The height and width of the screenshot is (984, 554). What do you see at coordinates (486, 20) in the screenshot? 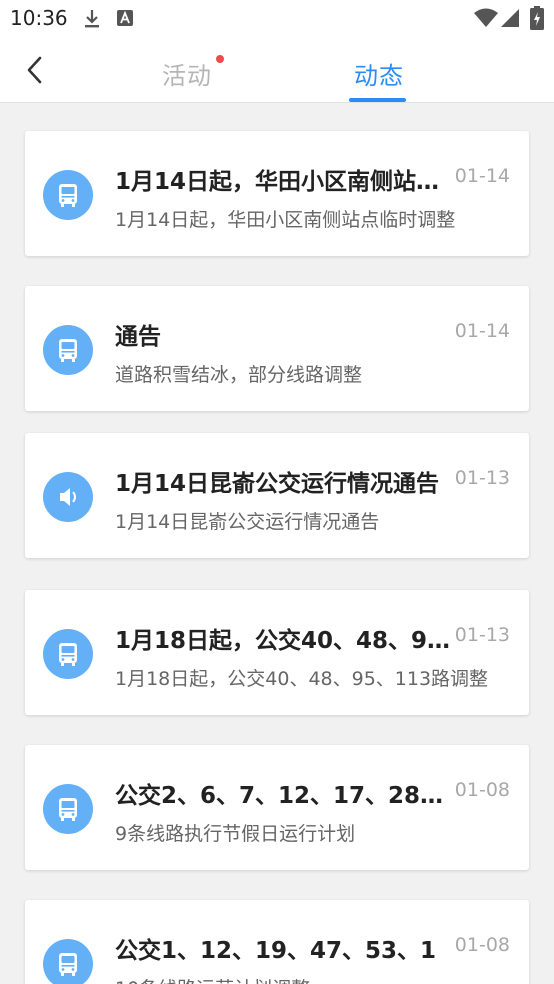
I see `wifi-icon` at bounding box center [486, 20].